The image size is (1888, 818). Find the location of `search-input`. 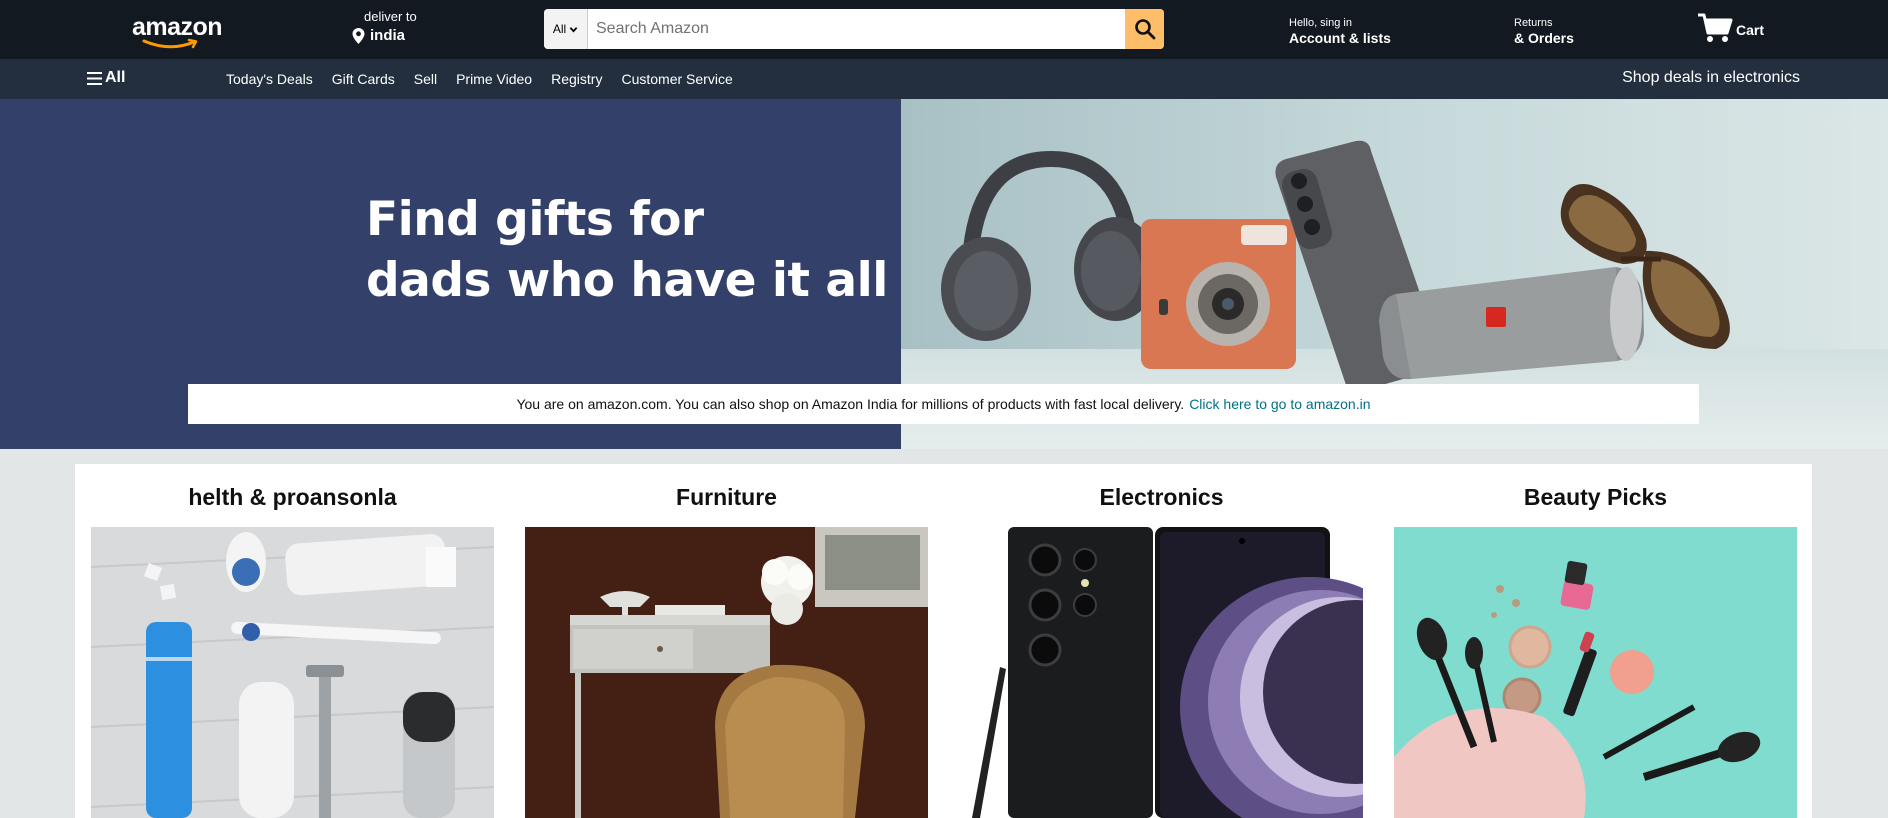

search-input is located at coordinates (856, 29).